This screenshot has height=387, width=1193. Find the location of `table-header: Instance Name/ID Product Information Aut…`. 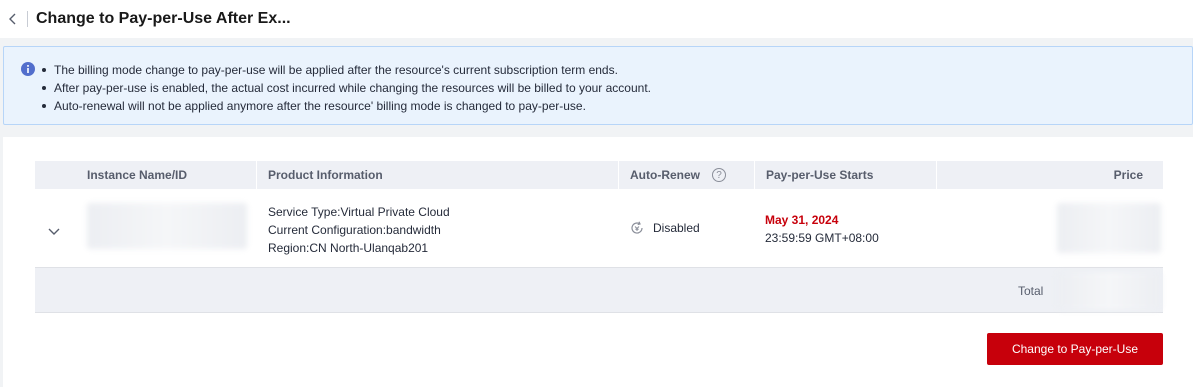

table-header: Instance Name/ID Product Information Aut… is located at coordinates (599, 175).